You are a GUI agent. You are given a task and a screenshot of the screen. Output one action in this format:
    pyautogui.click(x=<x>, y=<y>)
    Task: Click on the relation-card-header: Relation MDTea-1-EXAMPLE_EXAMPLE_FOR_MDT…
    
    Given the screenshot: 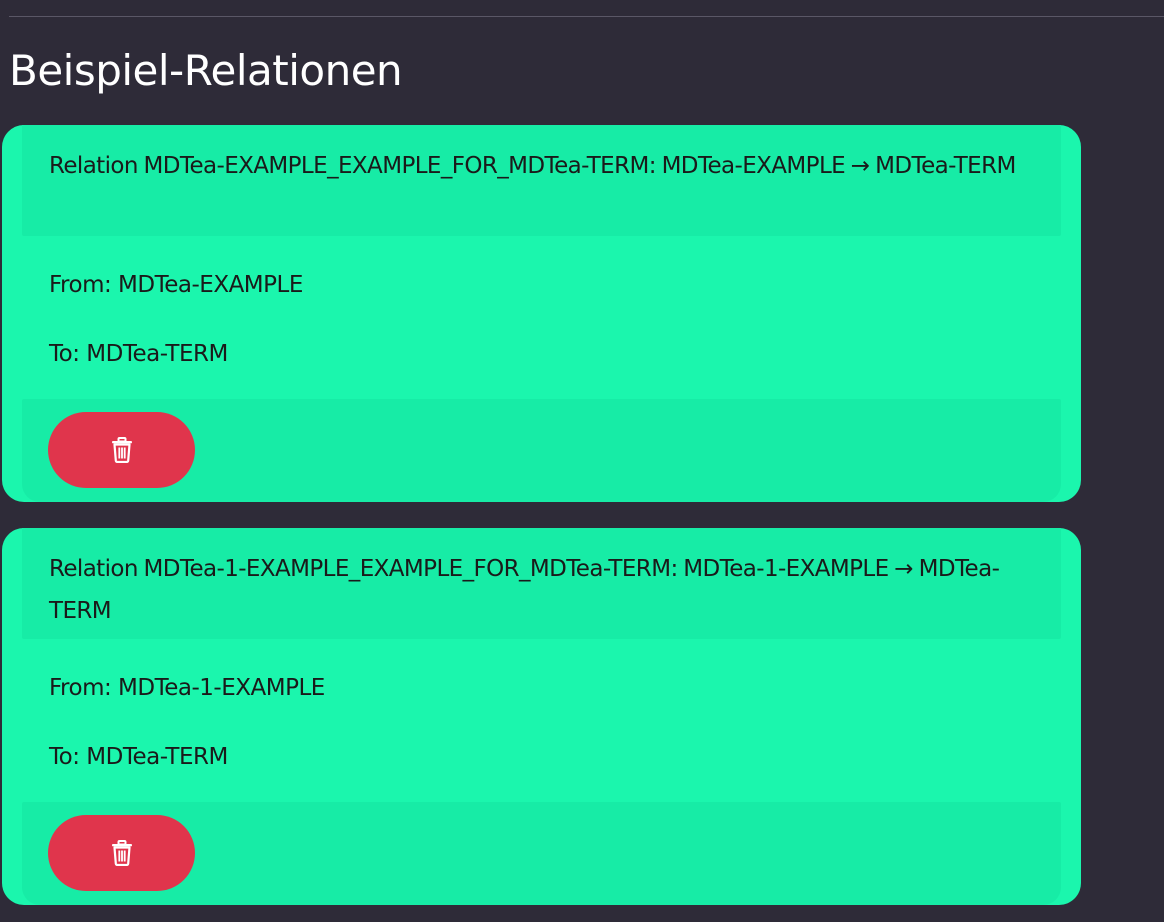 What is the action you would take?
    pyautogui.click(x=541, y=583)
    